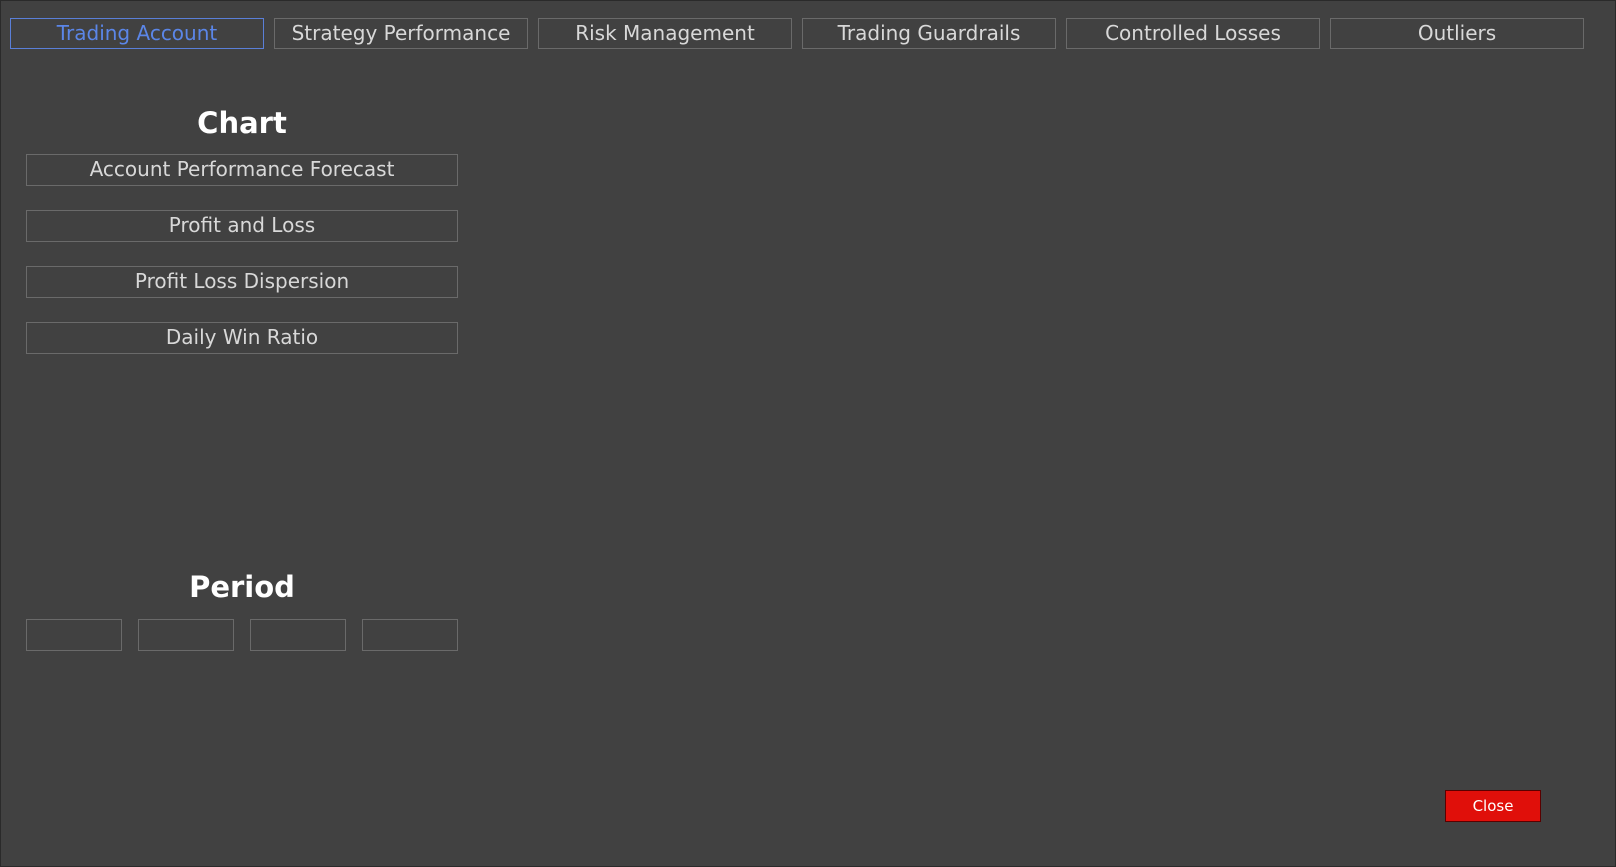 This screenshot has height=867, width=1616. I want to click on tab-trading-account: Trading Account, so click(137, 33).